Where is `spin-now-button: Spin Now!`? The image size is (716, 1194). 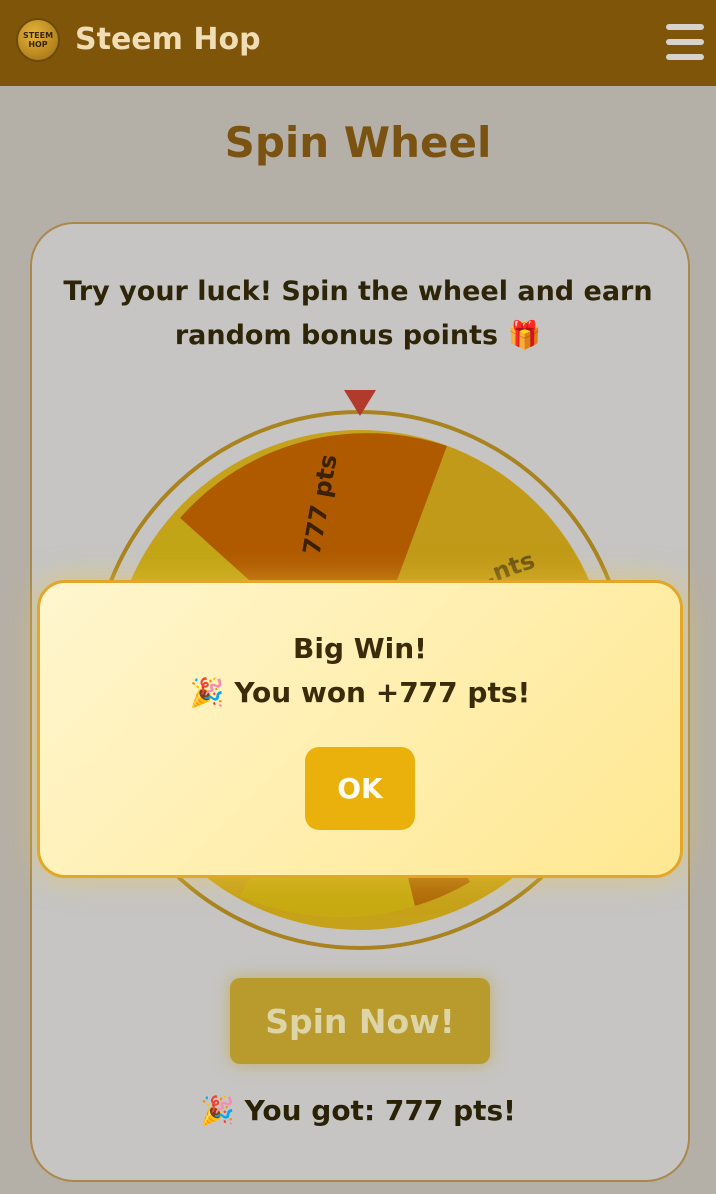
spin-now-button: Spin Now! is located at coordinates (360, 1021).